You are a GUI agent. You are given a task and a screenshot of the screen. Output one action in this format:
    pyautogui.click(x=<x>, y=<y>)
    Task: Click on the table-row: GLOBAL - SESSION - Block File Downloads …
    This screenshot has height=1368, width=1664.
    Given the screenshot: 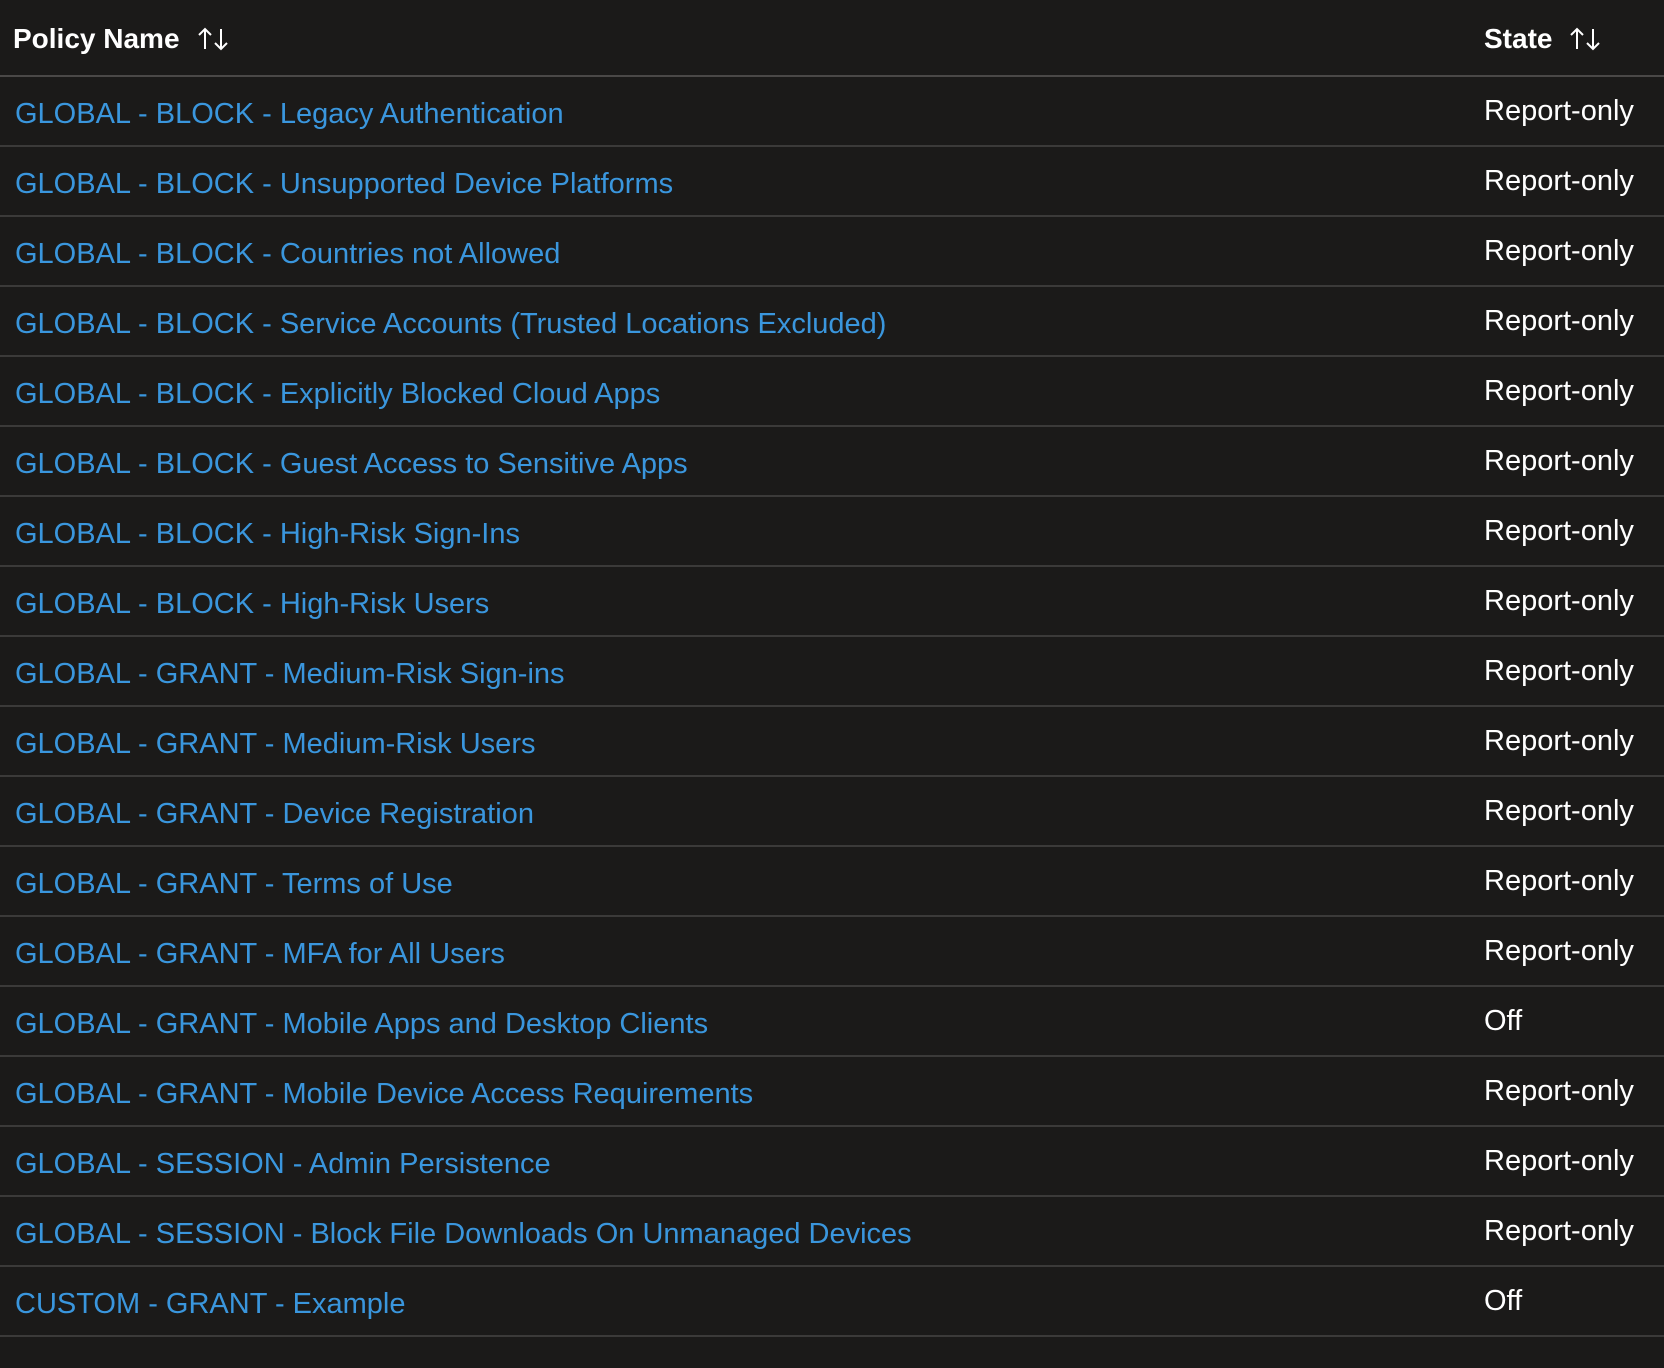 What is the action you would take?
    pyautogui.click(x=832, y=1232)
    